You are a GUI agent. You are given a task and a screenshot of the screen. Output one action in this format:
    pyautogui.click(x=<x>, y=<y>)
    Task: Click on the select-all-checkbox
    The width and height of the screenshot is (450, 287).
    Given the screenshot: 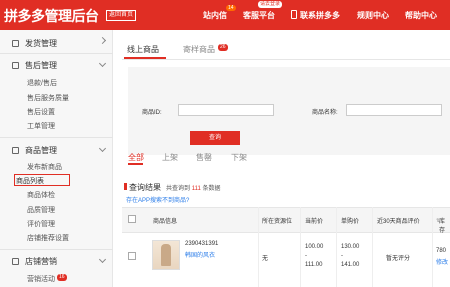 What is the action you would take?
    pyautogui.click(x=132, y=219)
    